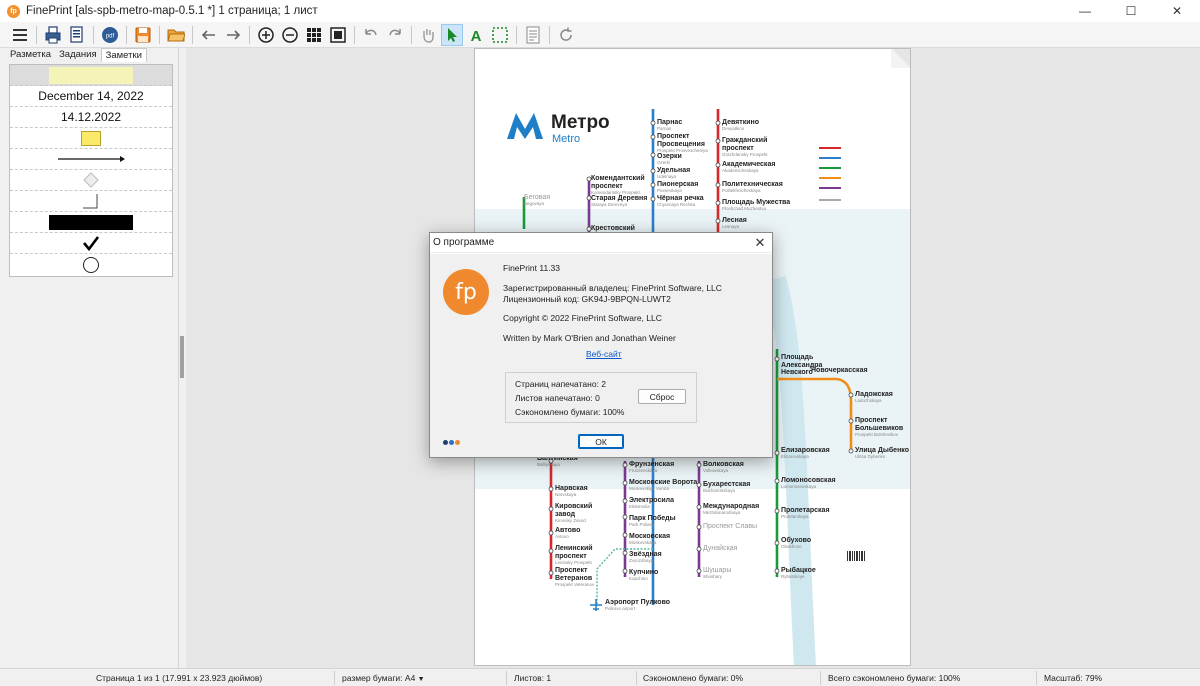  What do you see at coordinates (731, 226) in the screenshot?
I see `station-lesnaya-en: Lesnaya` at bounding box center [731, 226].